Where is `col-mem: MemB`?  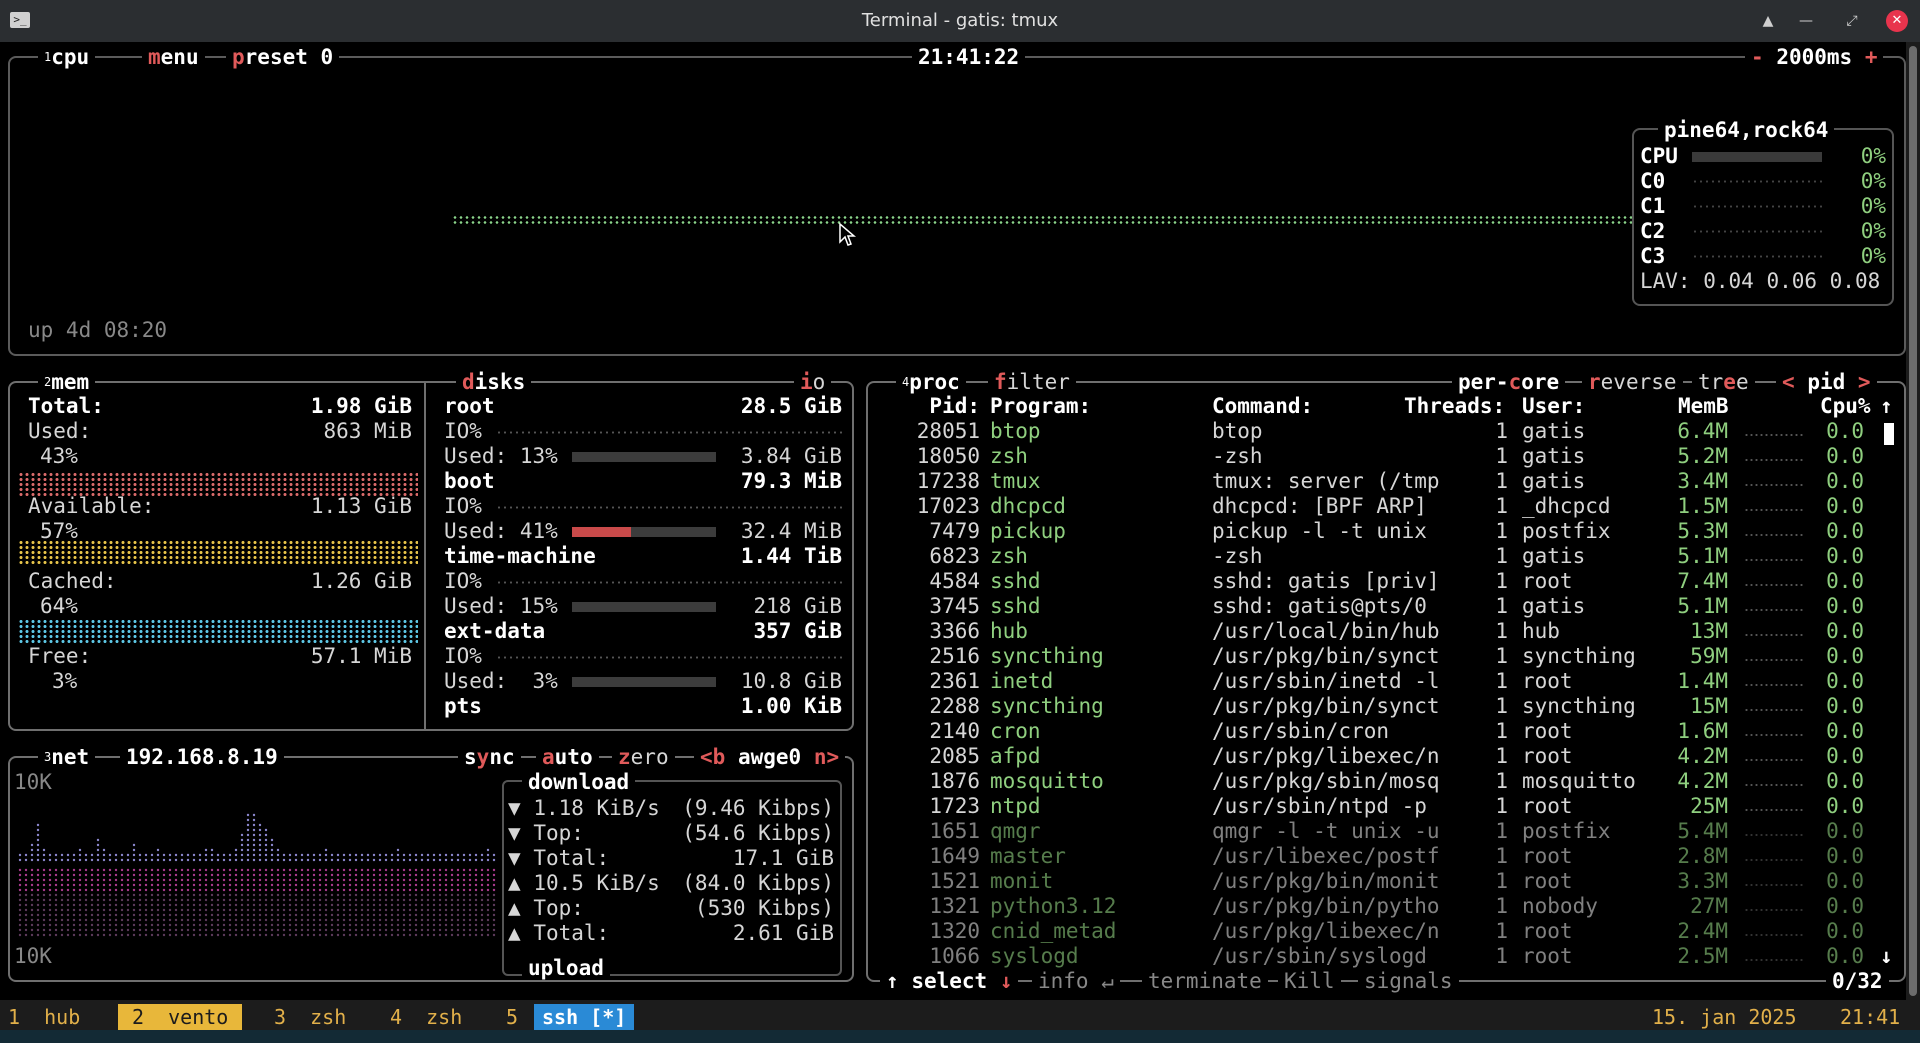
col-mem: MemB is located at coordinates (1703, 406).